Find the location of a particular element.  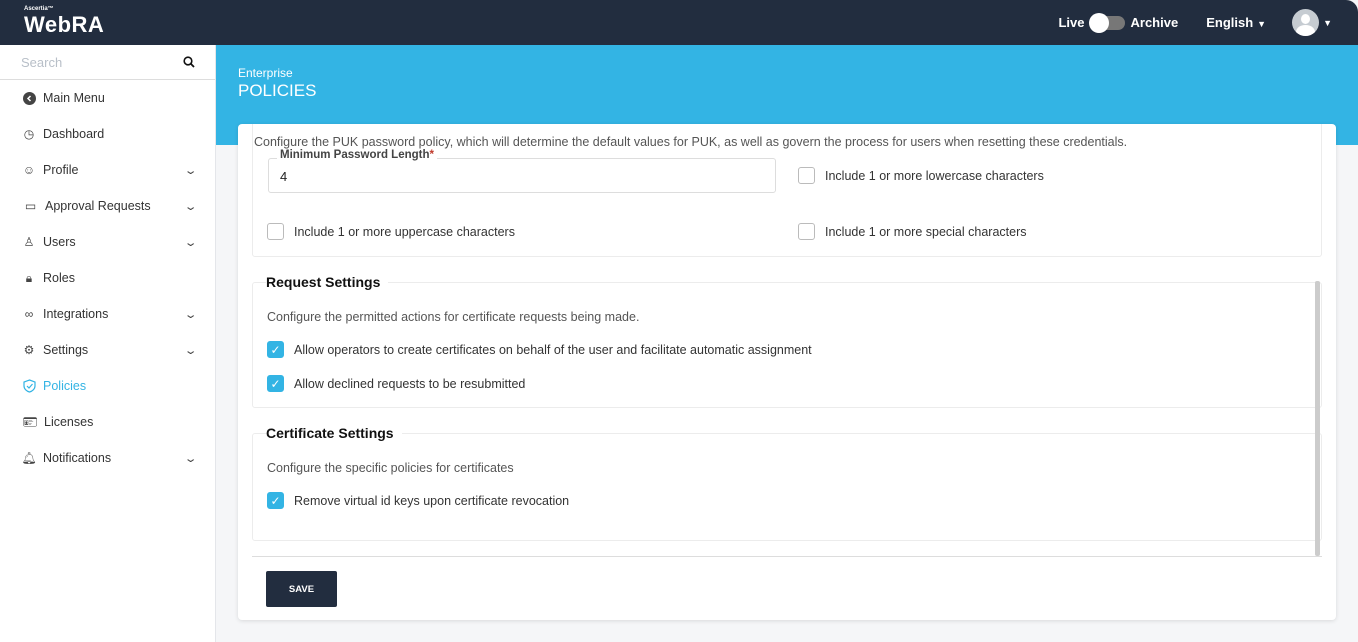

search-icon is located at coordinates (189, 62).